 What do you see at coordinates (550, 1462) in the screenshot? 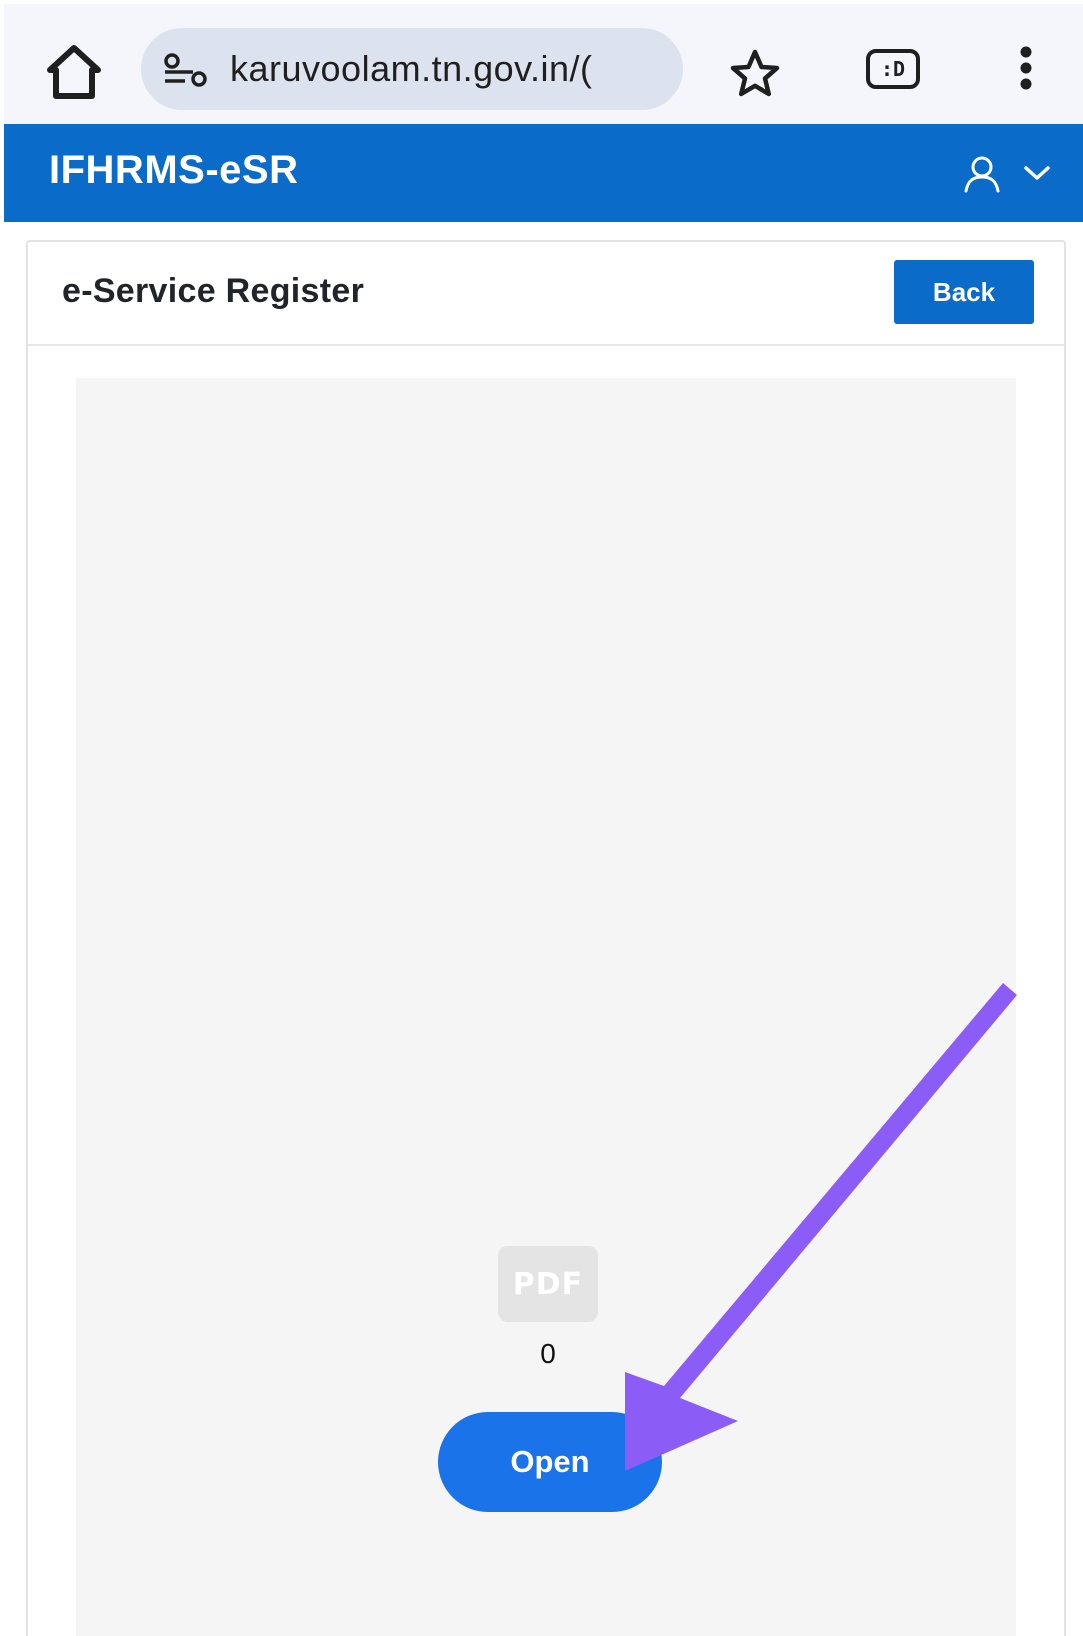
I see `open-button: Open` at bounding box center [550, 1462].